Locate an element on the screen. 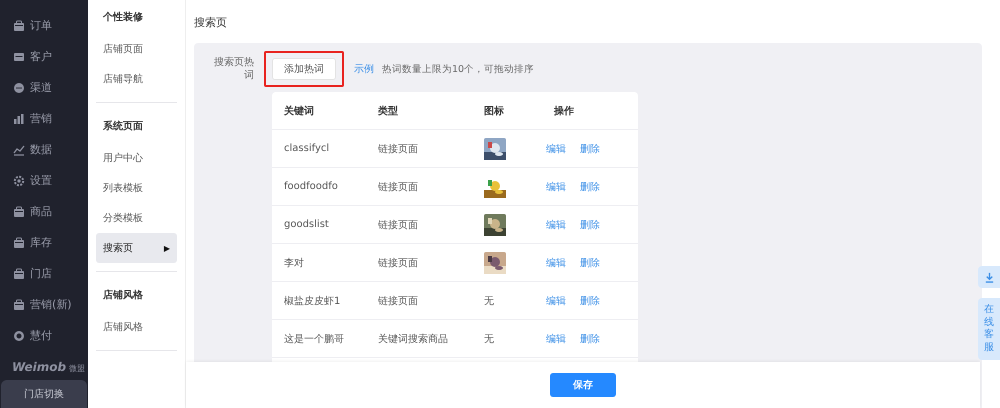 This screenshot has width=1000, height=408. nav-item: 渠道 is located at coordinates (44, 87).